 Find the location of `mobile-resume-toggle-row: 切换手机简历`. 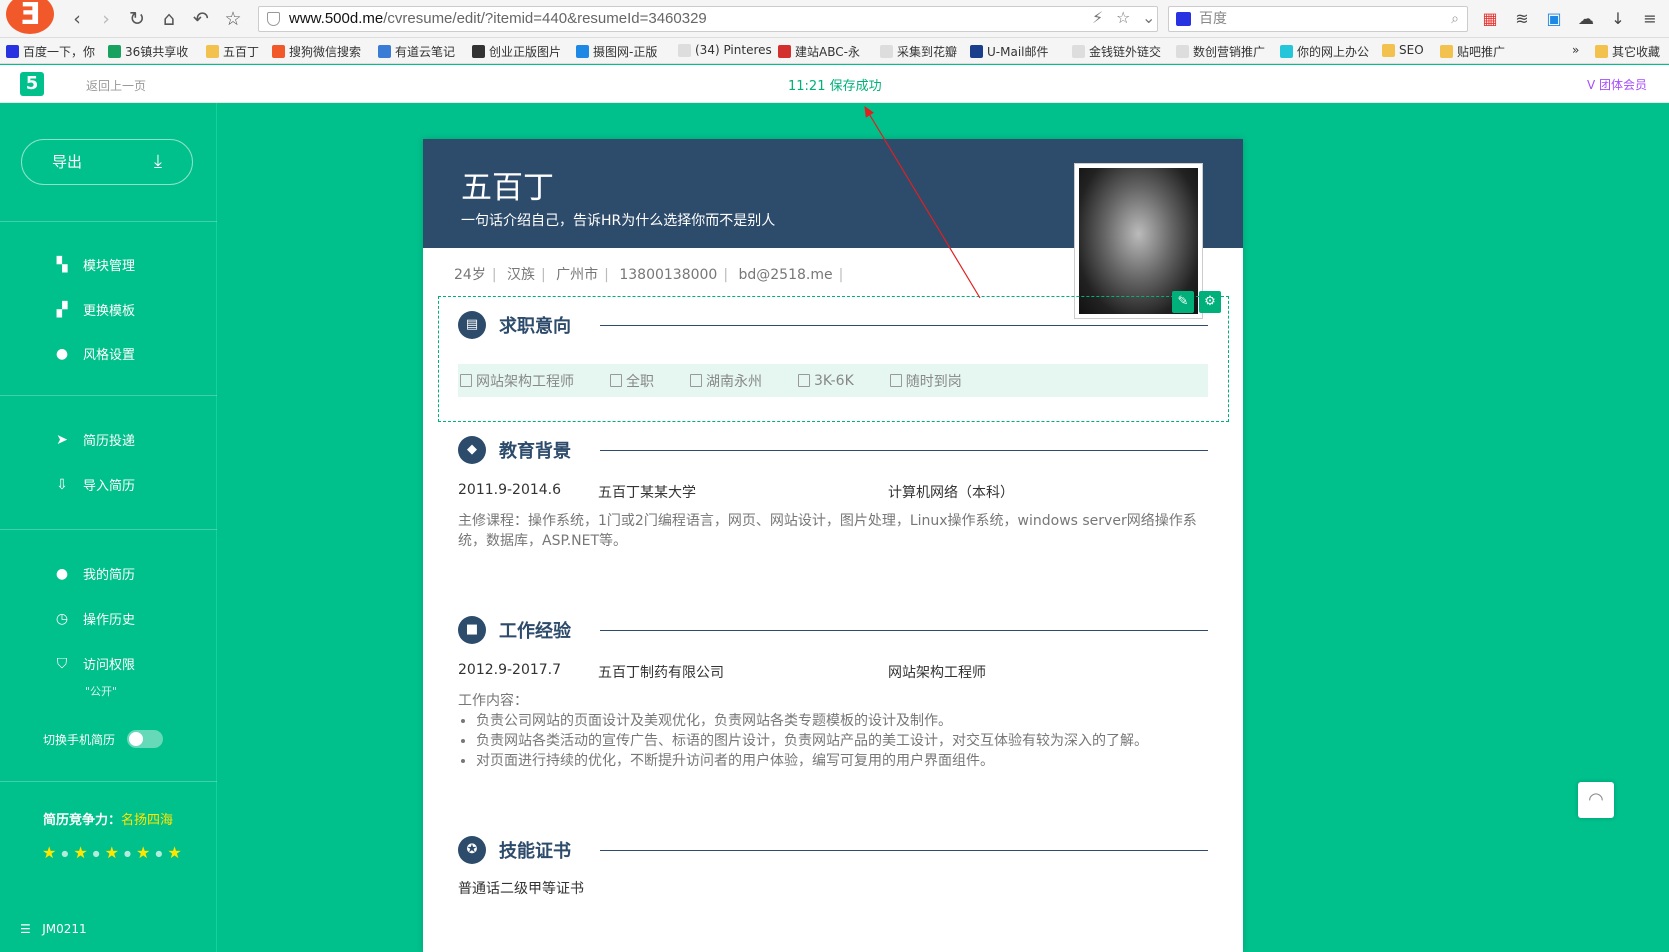

mobile-resume-toggle-row: 切换手机简历 is located at coordinates (103, 739).